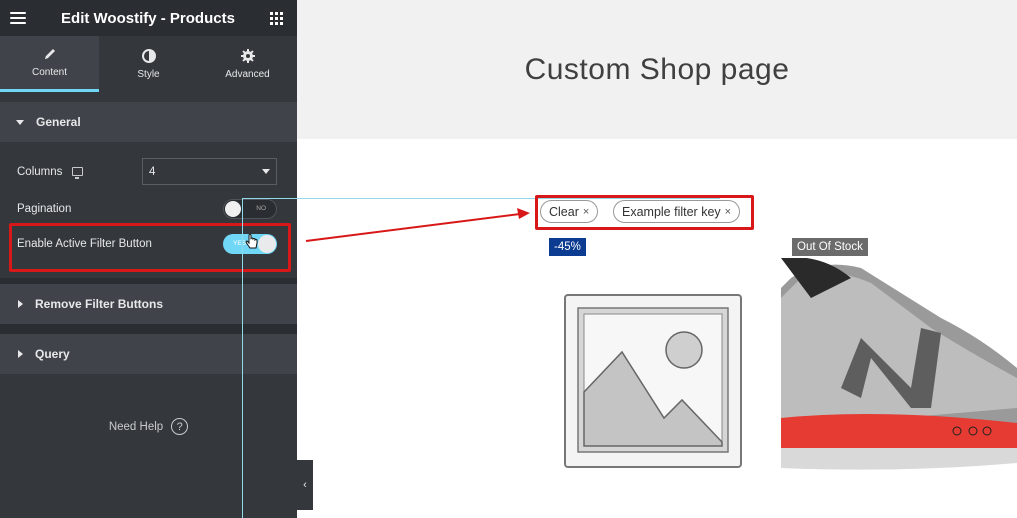 This screenshot has width=1017, height=518. What do you see at coordinates (148, 55) in the screenshot?
I see `half-circle-icon` at bounding box center [148, 55].